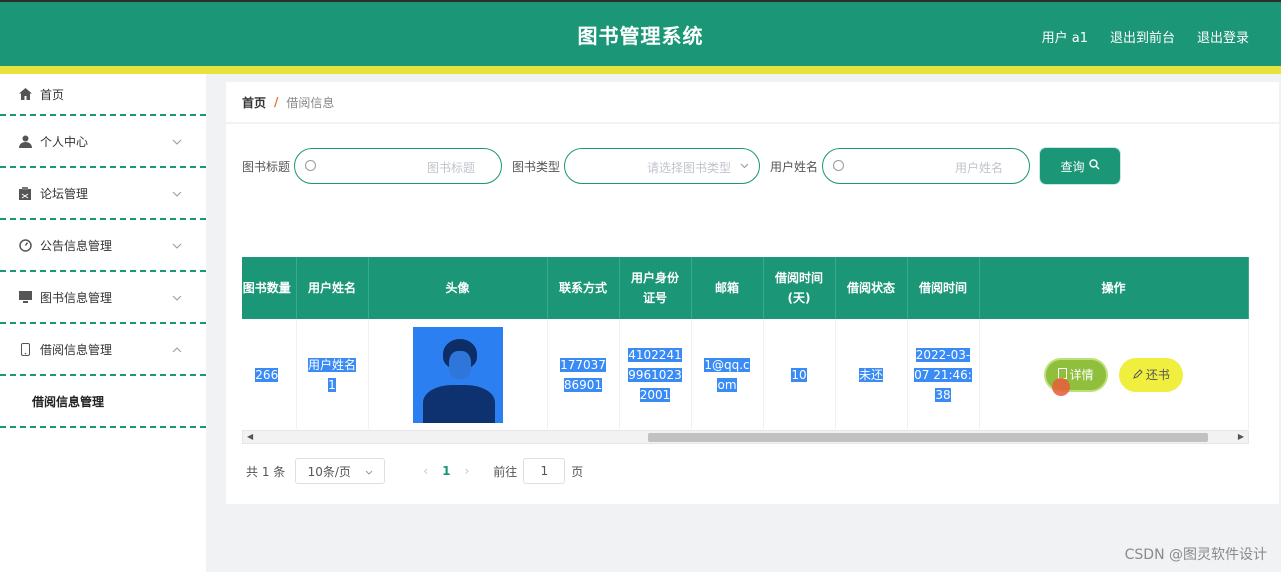 The height and width of the screenshot is (572, 1281). I want to click on goto-page-input: 1, so click(544, 471).